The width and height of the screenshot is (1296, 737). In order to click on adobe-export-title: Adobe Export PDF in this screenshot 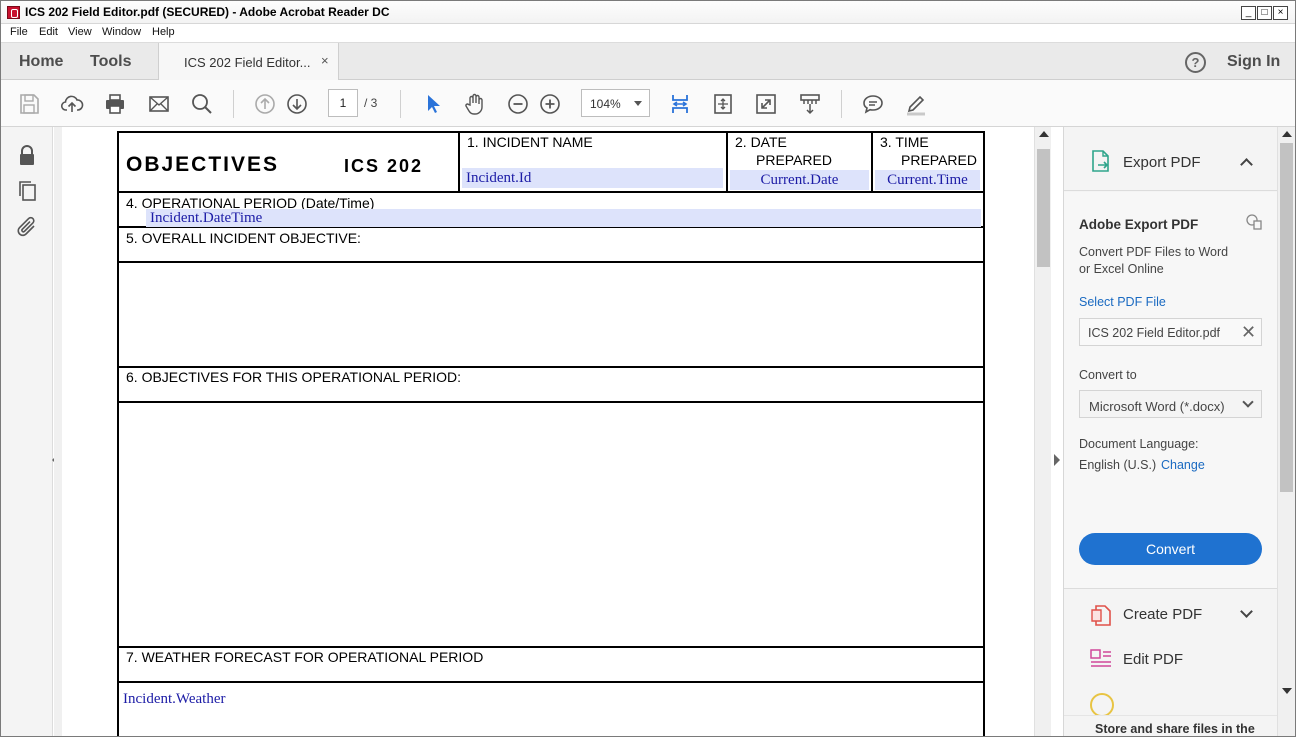, I will do `click(1139, 224)`.